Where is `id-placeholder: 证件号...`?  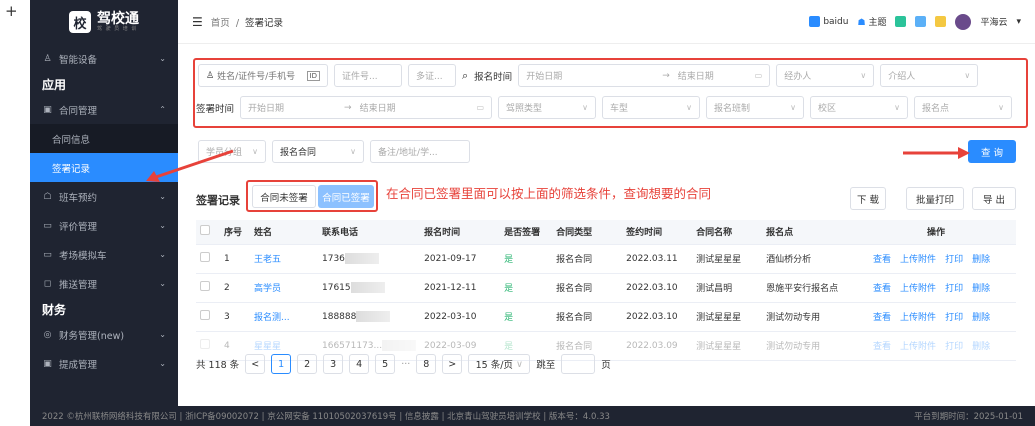
id-placeholder: 证件号... is located at coordinates (360, 77).